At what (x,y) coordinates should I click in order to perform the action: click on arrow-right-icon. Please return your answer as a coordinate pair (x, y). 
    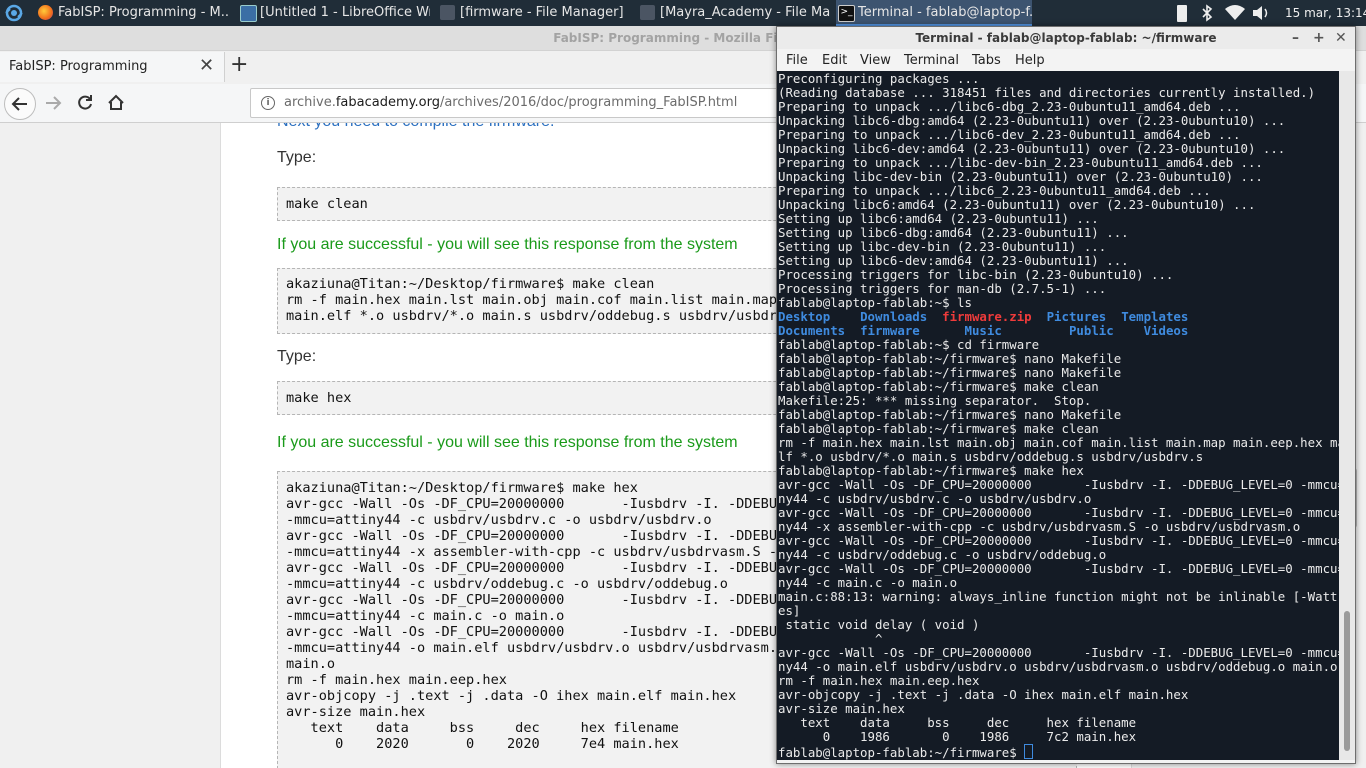
    Looking at the image, I should click on (54, 103).